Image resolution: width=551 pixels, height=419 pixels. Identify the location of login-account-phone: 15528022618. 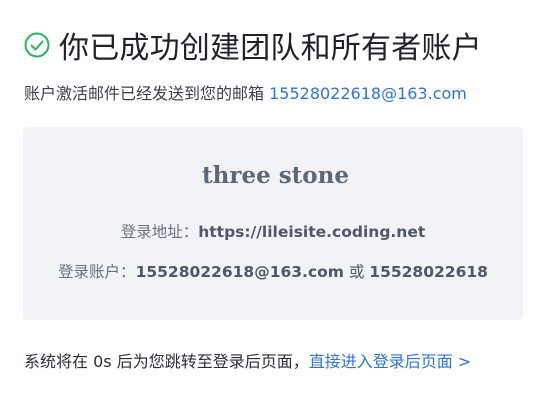
(428, 272).